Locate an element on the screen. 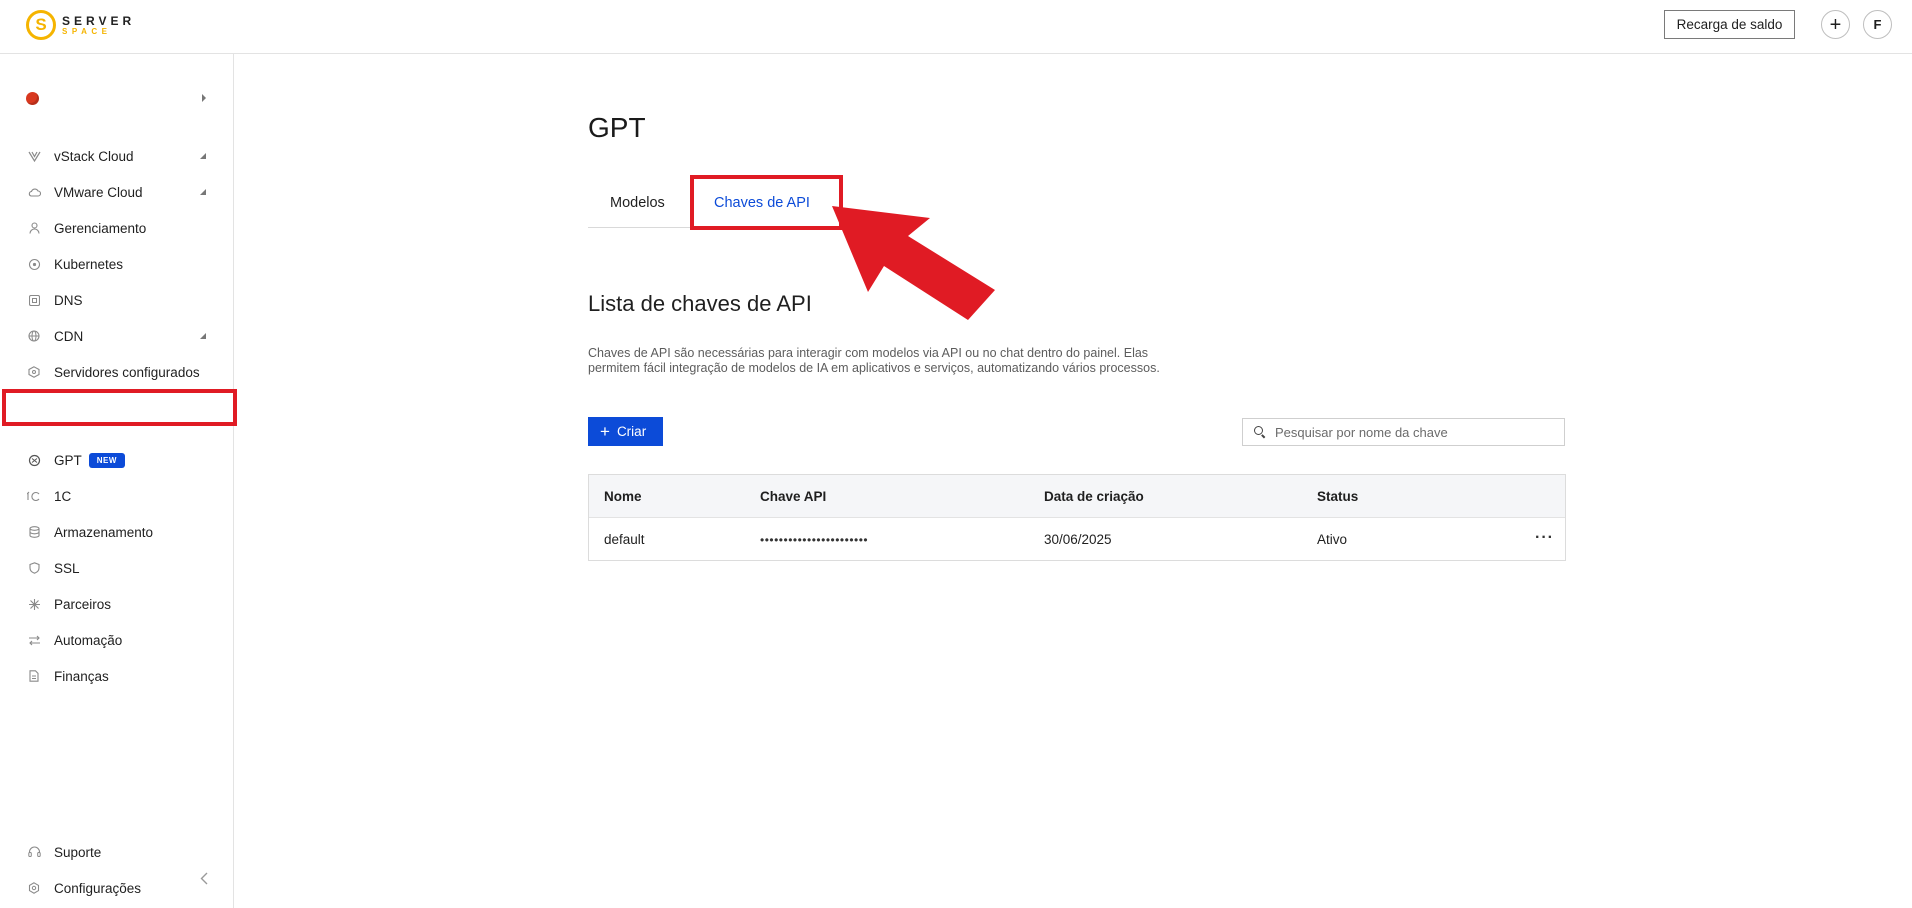  sidebar-item-label: Parceiros is located at coordinates (83, 604).